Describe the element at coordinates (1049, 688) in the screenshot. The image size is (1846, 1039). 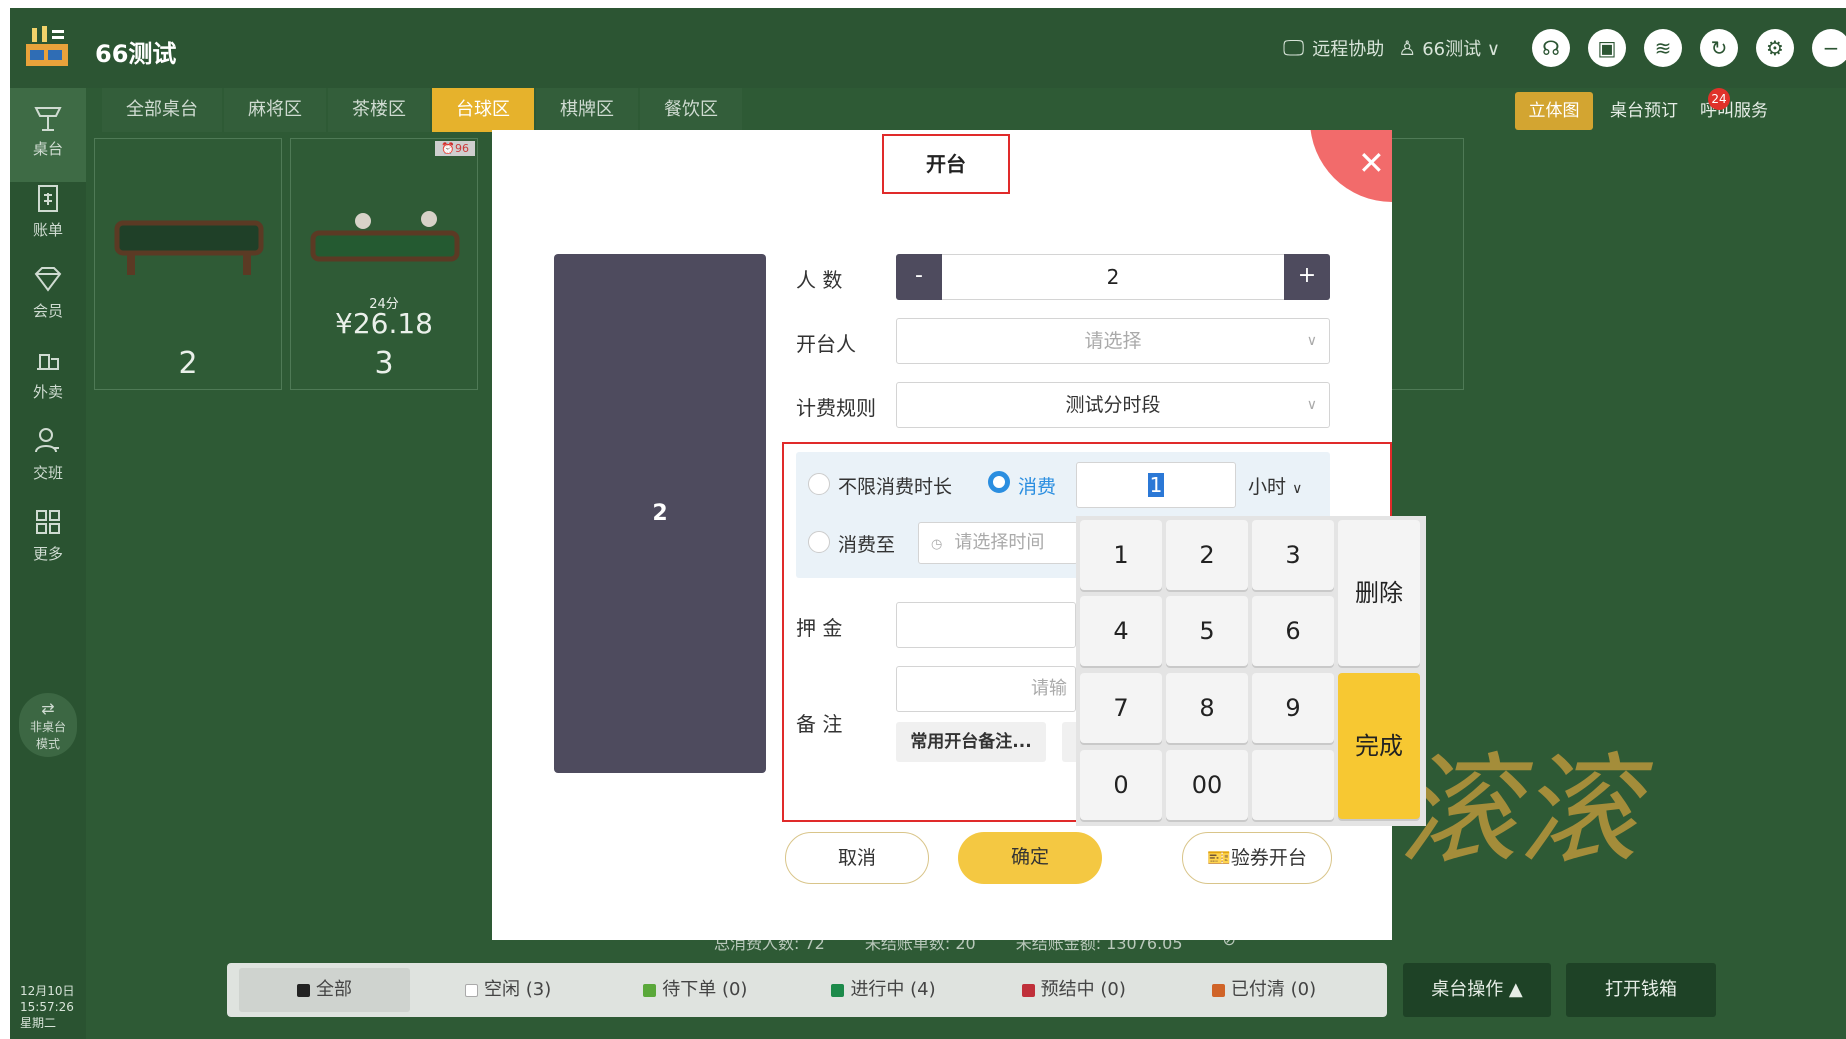
I see `remark-placeholder: 请输` at that location.